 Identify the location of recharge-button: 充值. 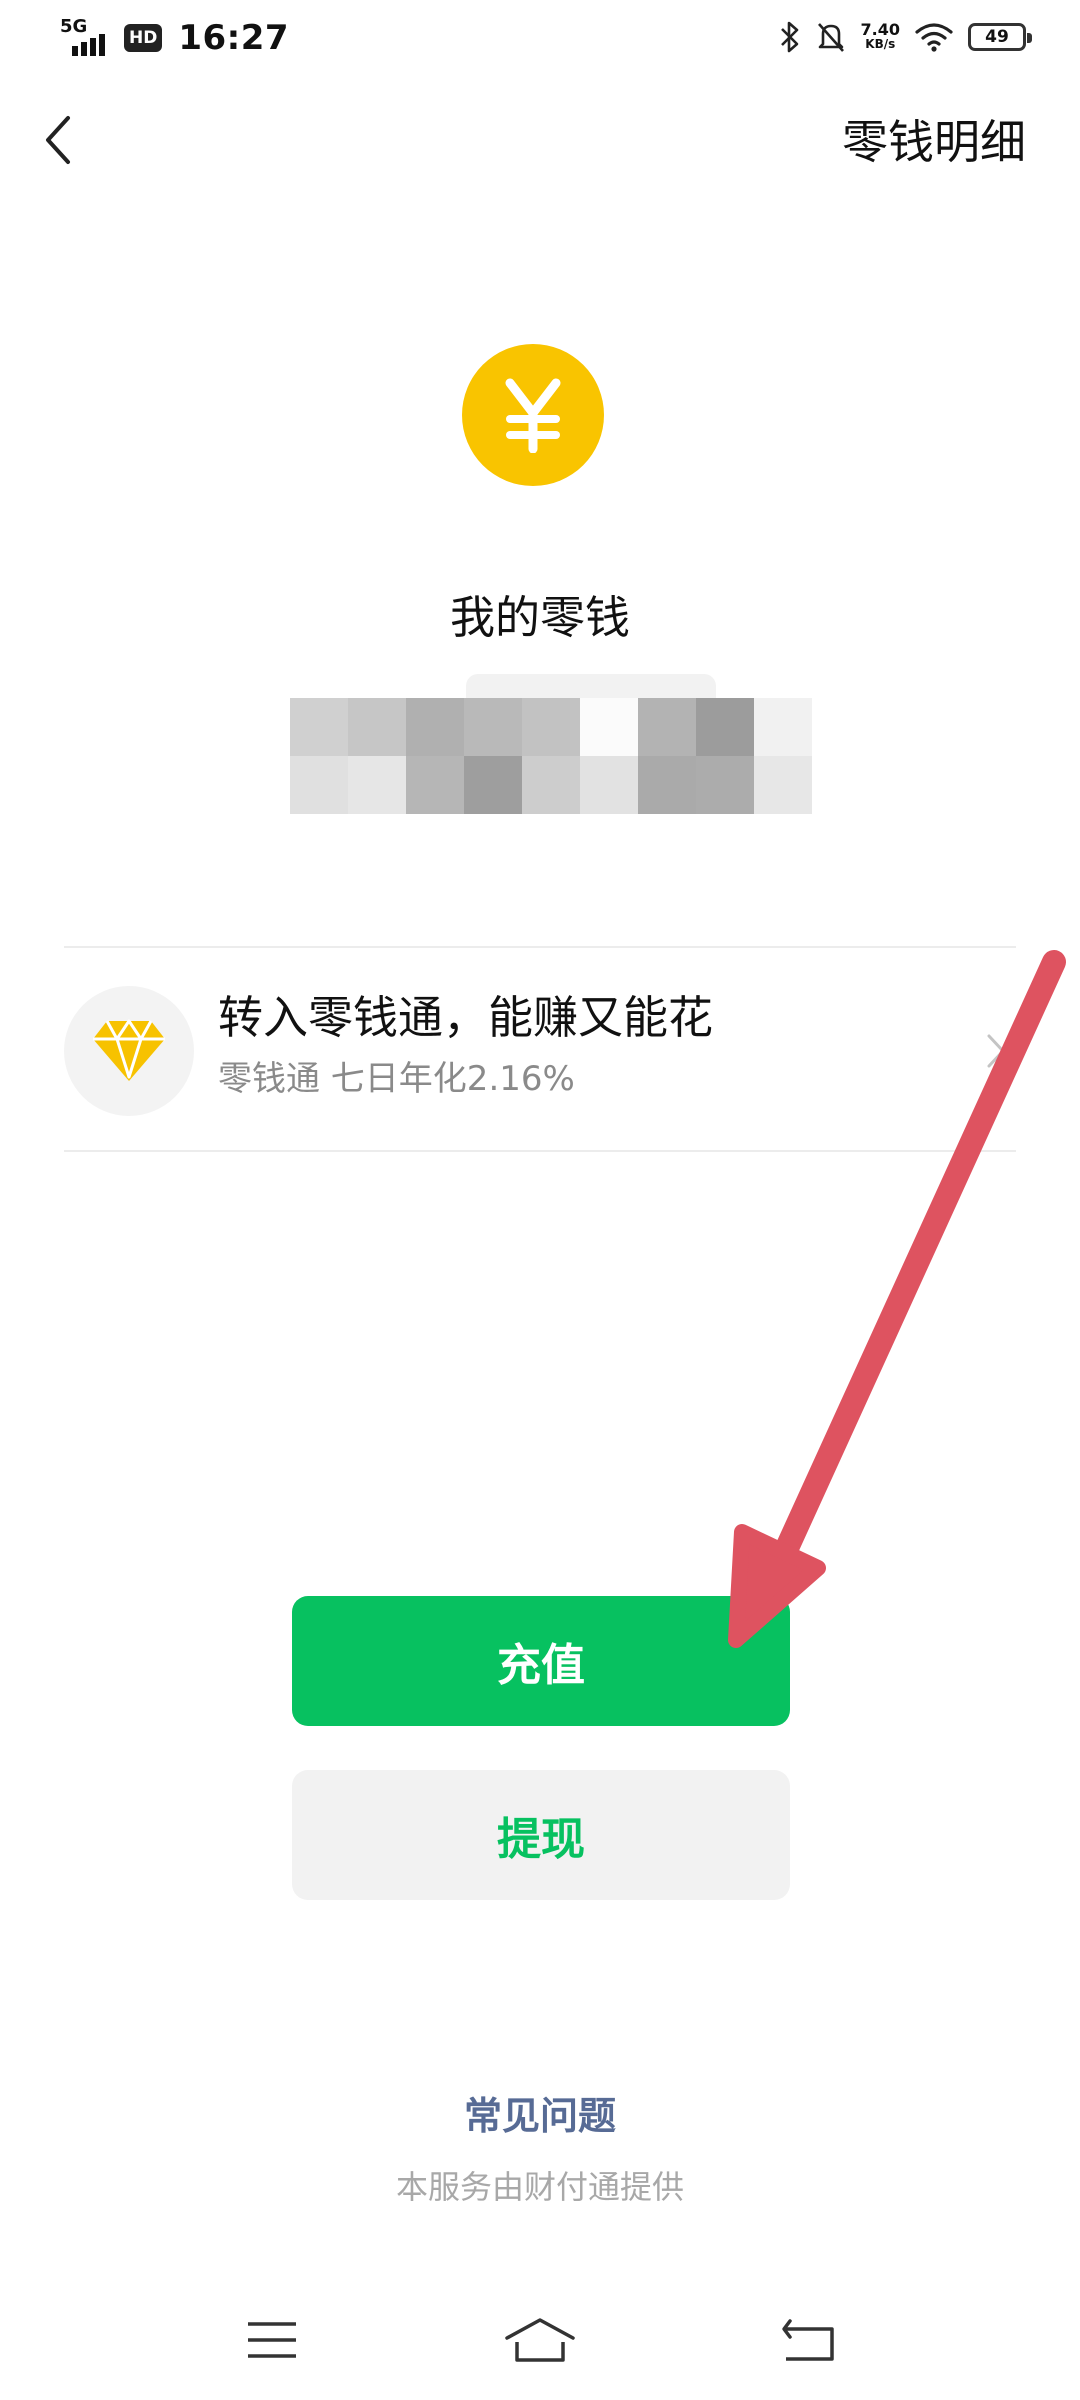
(541, 1661).